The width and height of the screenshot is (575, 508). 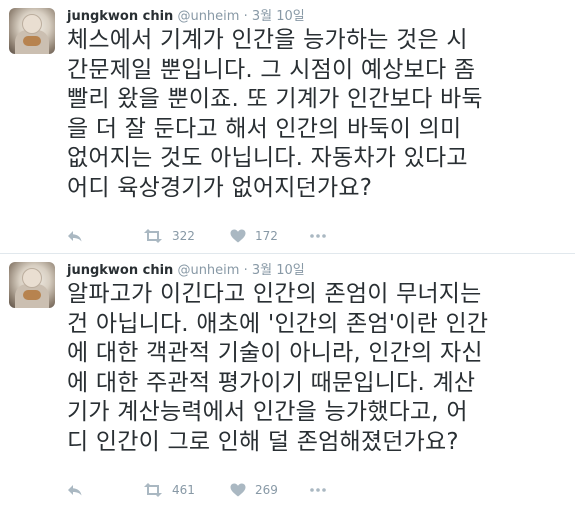 What do you see at coordinates (217, 490) in the screenshot?
I see `tweet-actions: 461 269` at bounding box center [217, 490].